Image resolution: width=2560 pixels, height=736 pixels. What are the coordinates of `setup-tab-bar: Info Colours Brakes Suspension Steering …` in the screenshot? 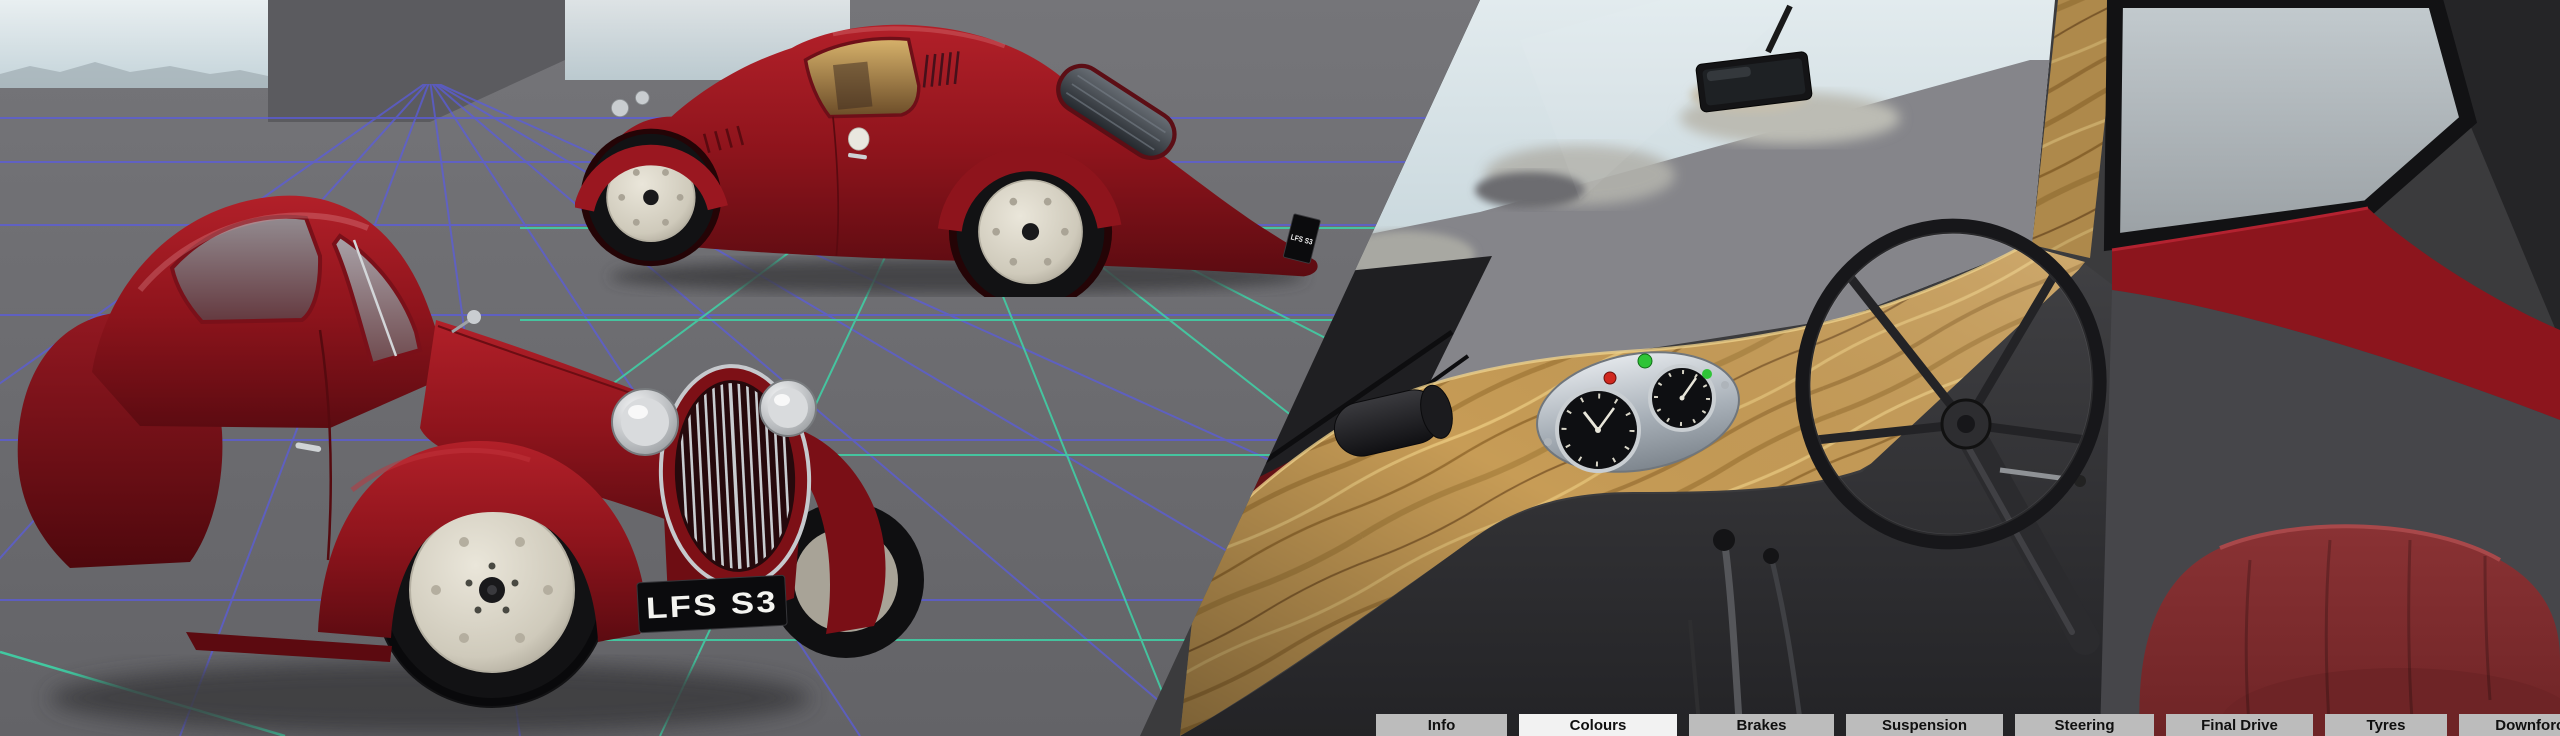 It's located at (1968, 725).